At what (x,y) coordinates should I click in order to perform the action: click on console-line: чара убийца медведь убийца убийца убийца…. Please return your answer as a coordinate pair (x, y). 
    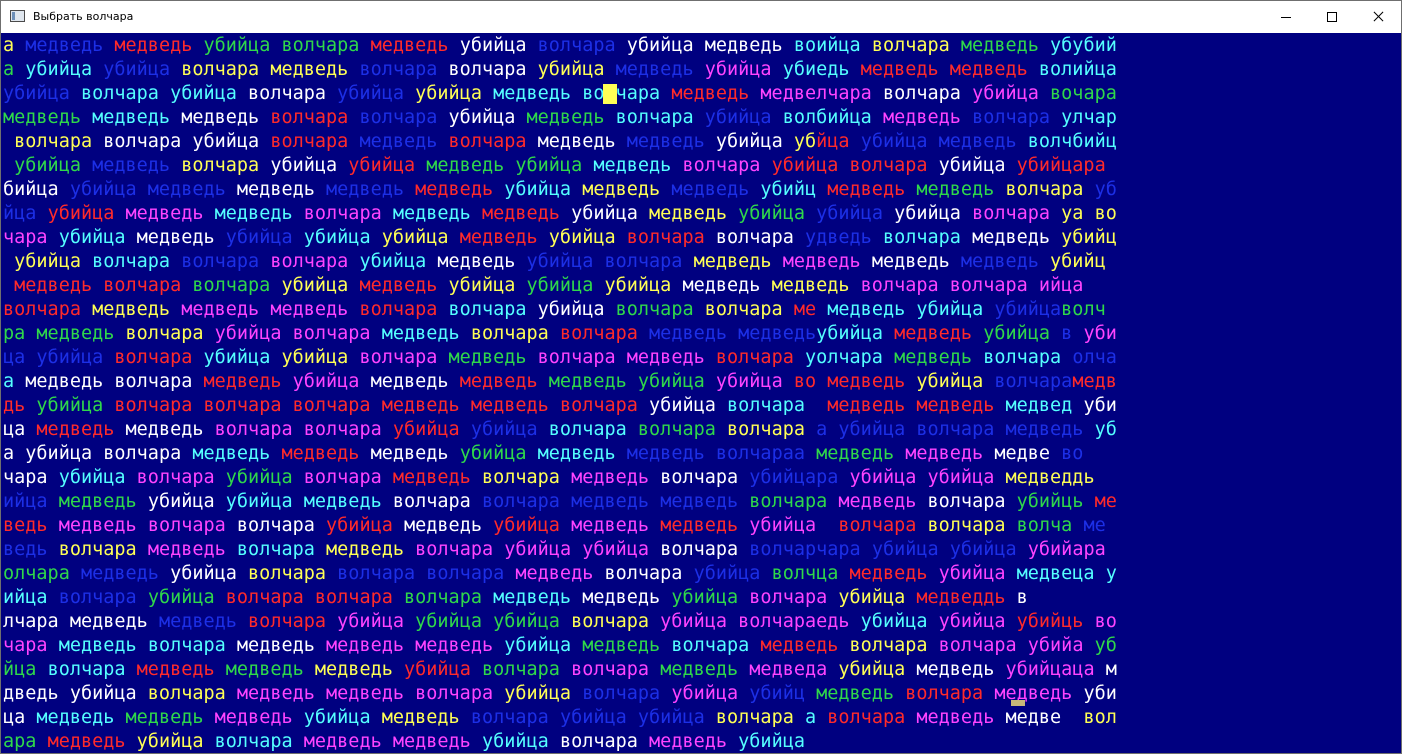
    Looking at the image, I should click on (702, 238).